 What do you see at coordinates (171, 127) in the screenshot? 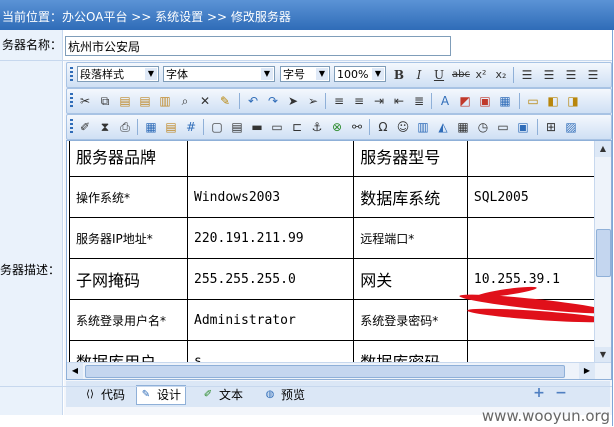
I see `table-props-icon: ▤` at bounding box center [171, 127].